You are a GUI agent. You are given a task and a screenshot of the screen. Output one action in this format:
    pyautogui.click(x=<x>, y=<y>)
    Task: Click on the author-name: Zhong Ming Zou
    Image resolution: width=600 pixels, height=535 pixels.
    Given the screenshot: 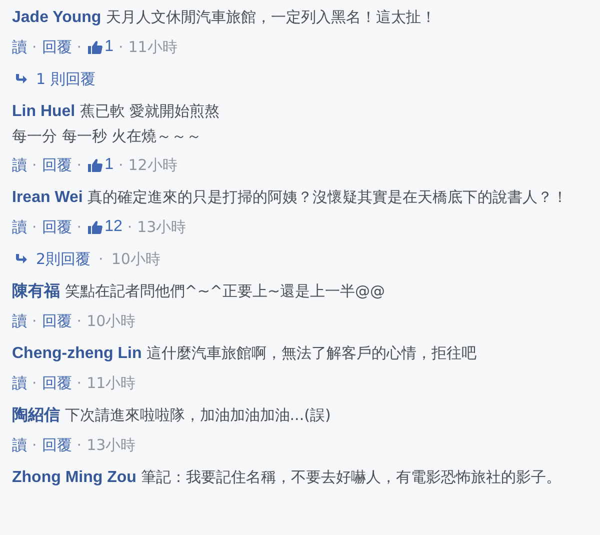 What is the action you would take?
    pyautogui.click(x=74, y=477)
    